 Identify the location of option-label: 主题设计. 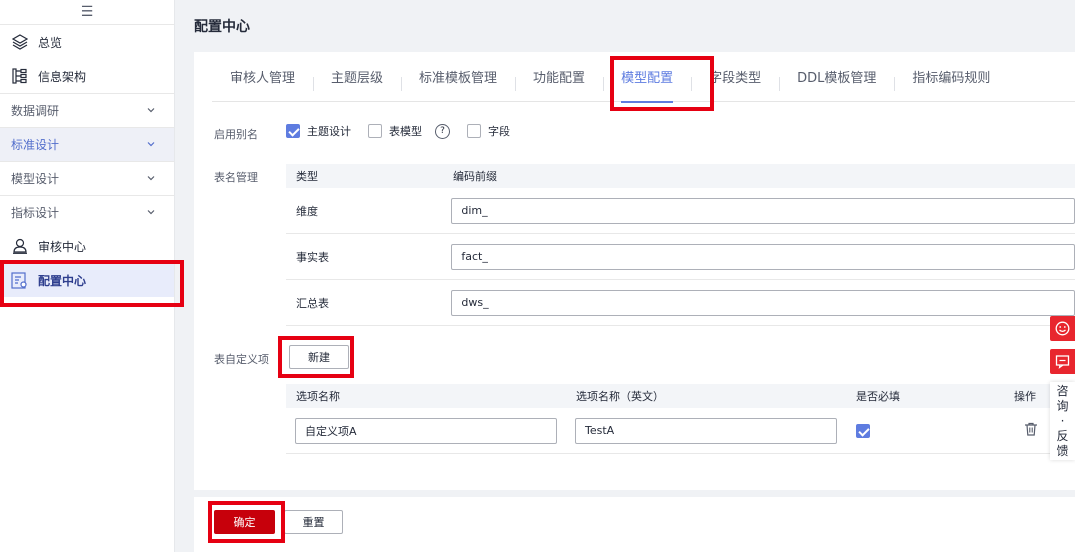
(329, 131).